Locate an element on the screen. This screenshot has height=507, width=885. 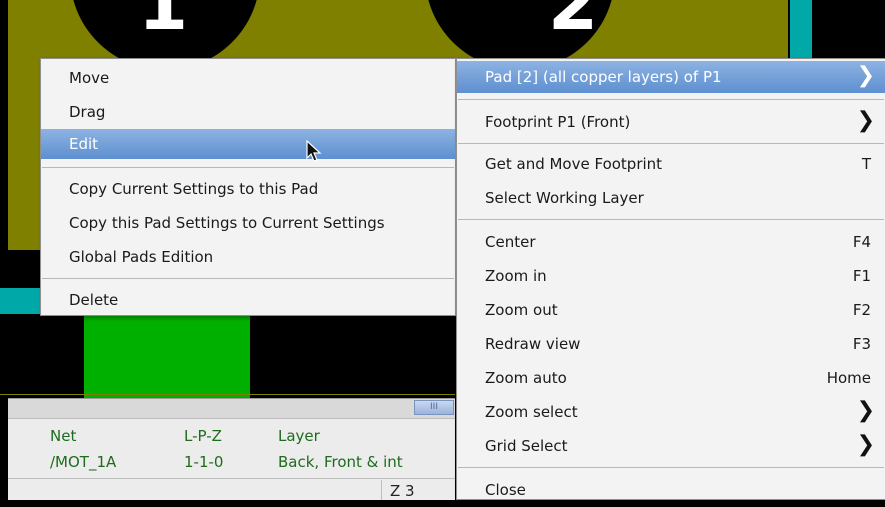
outline-line is located at coordinates (227, 394).